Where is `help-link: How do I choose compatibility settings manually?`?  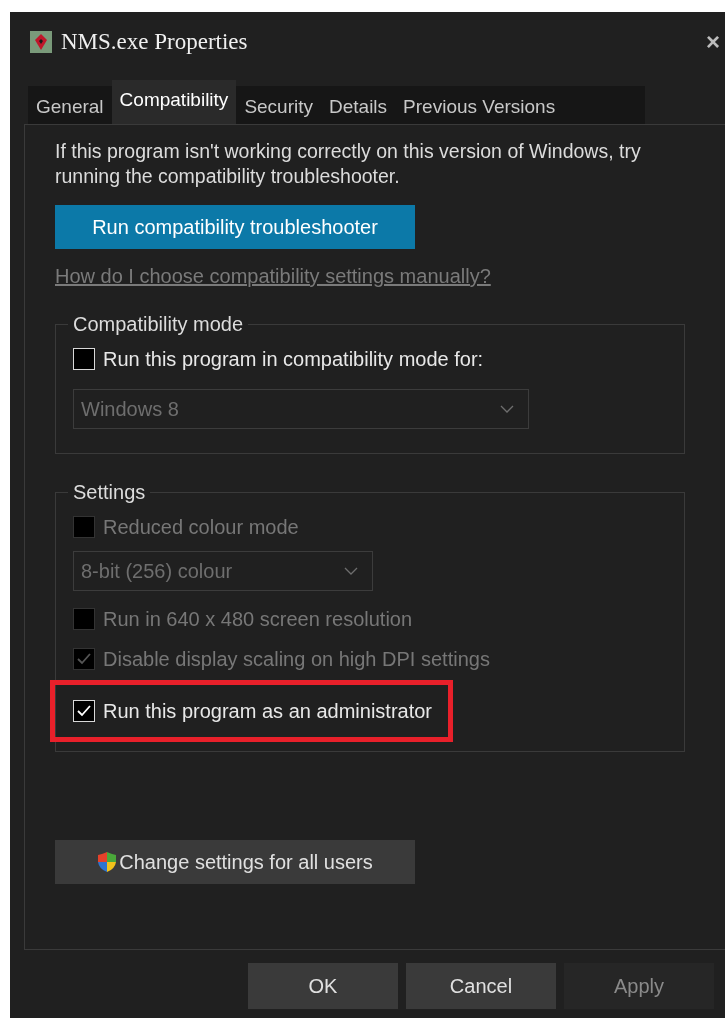 help-link: How do I choose compatibility settings manually? is located at coordinates (273, 276).